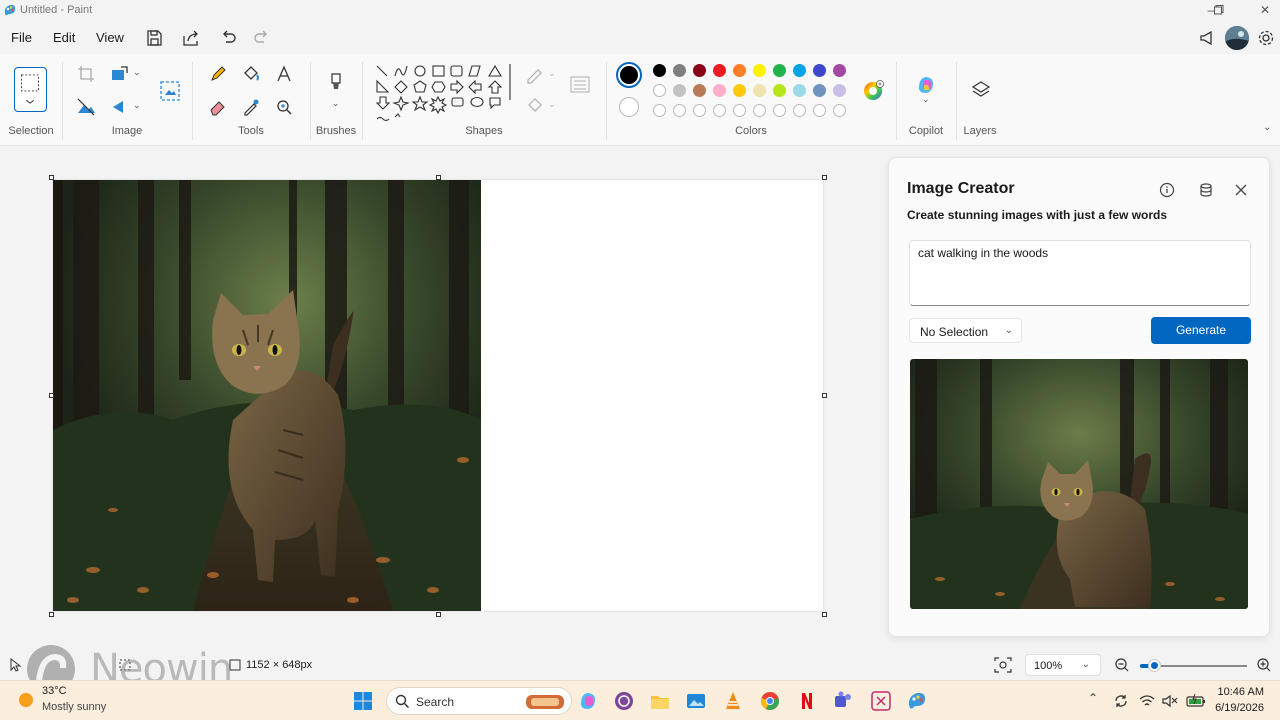 The image size is (1280, 720). What do you see at coordinates (120, 107) in the screenshot?
I see `rotate-button` at bounding box center [120, 107].